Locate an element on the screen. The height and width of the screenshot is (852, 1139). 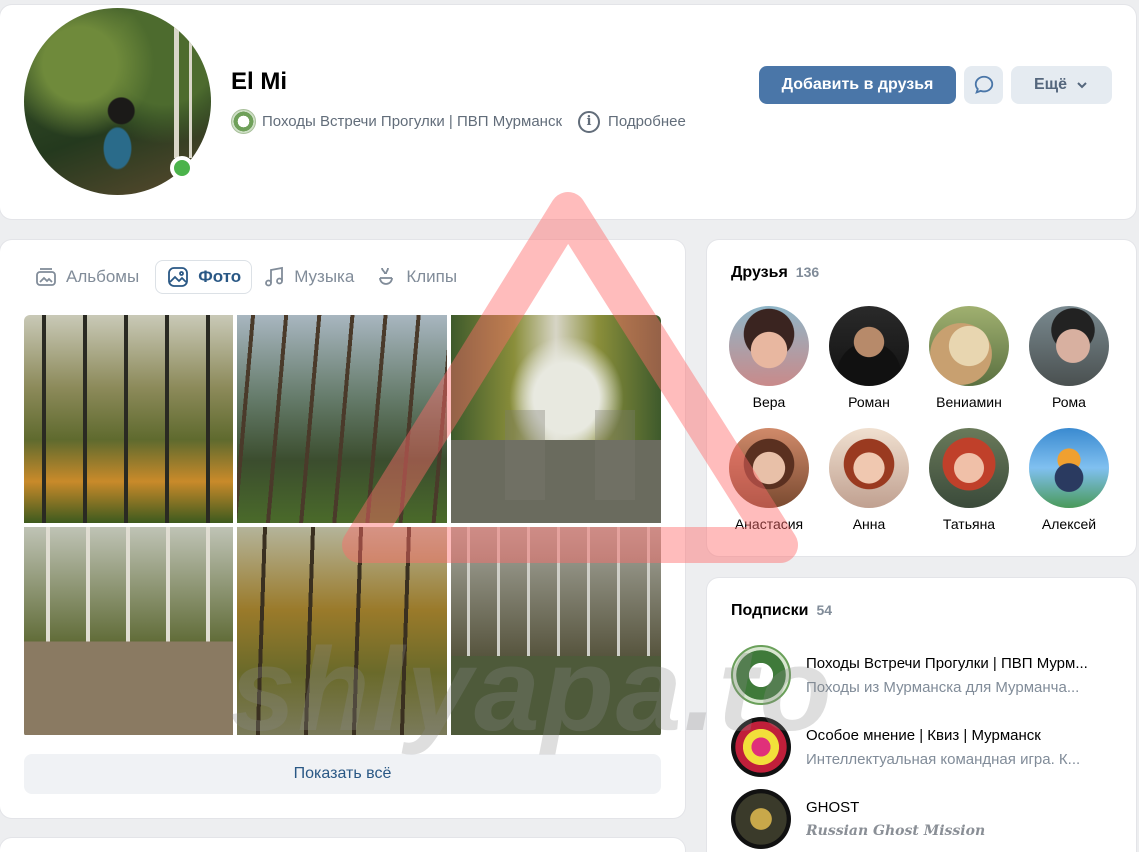
friends-count: 136 is located at coordinates (807, 272).